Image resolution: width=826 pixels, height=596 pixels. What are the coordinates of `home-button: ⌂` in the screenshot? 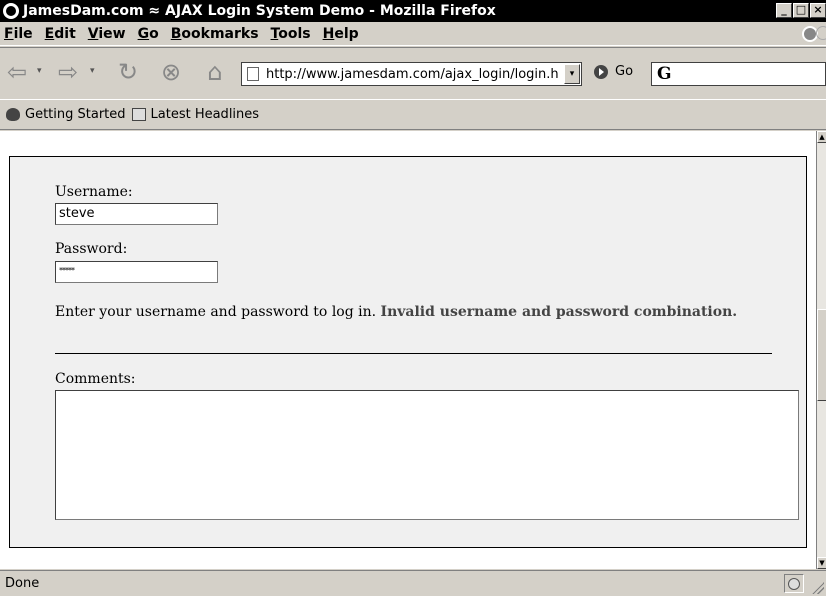 It's located at (215, 72).